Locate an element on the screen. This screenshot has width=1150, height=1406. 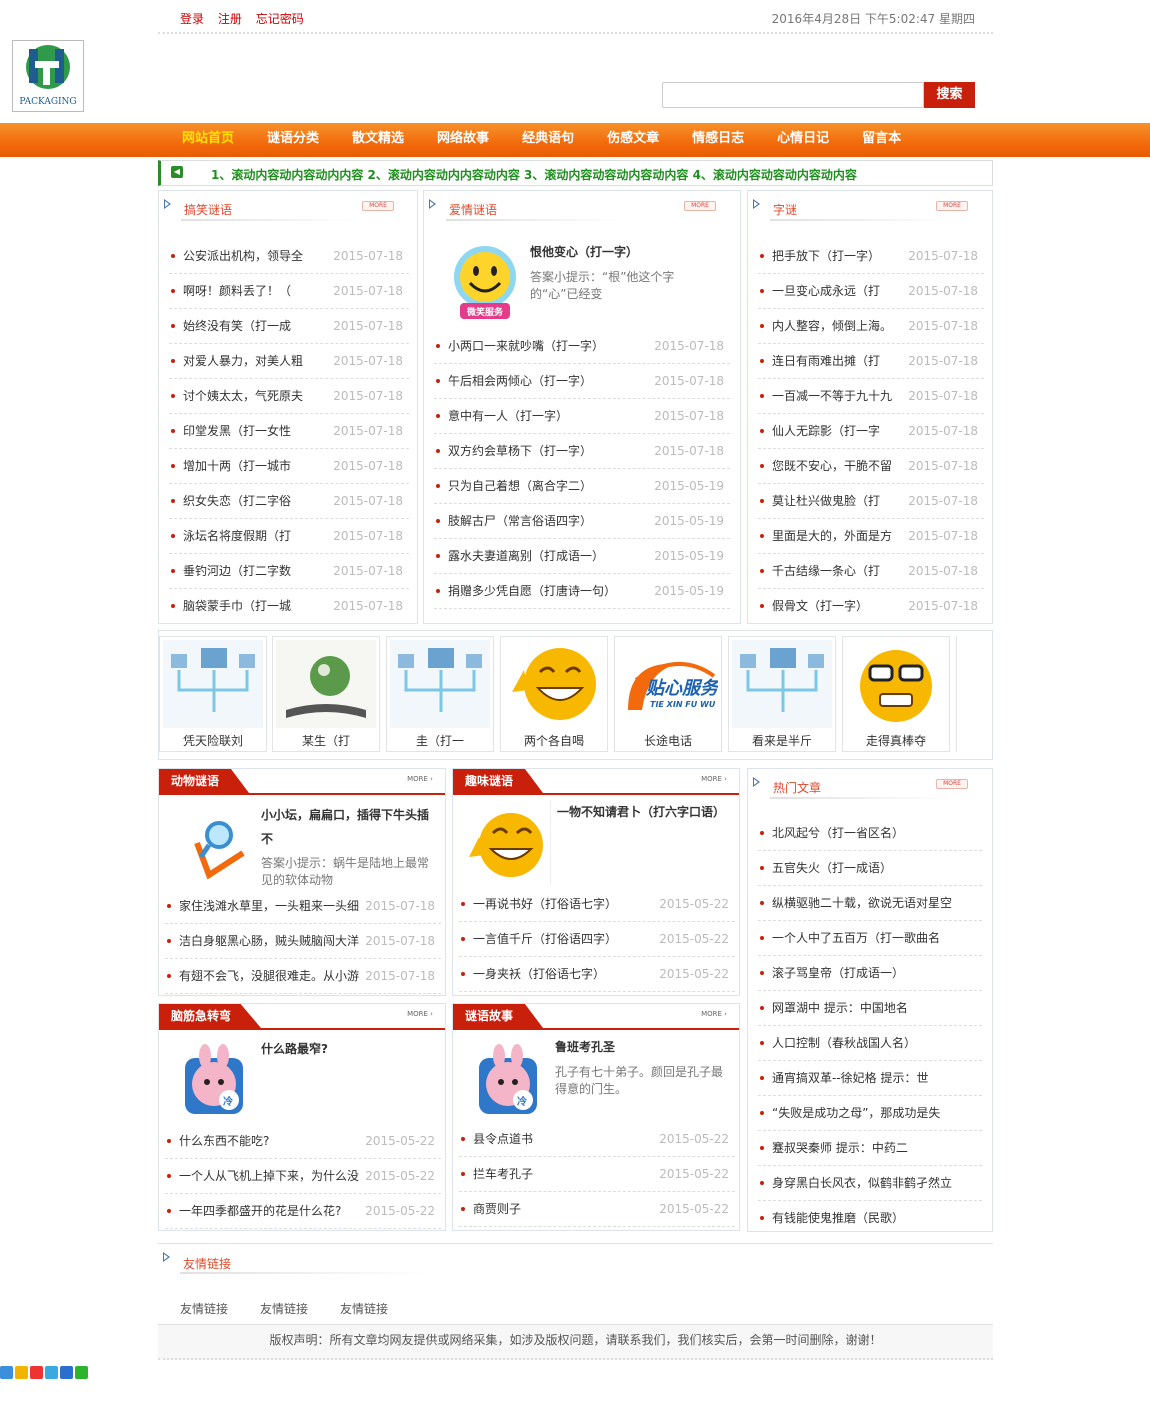
list-item: 商贾则子 2015-05-22 is located at coordinates (597, 1209).